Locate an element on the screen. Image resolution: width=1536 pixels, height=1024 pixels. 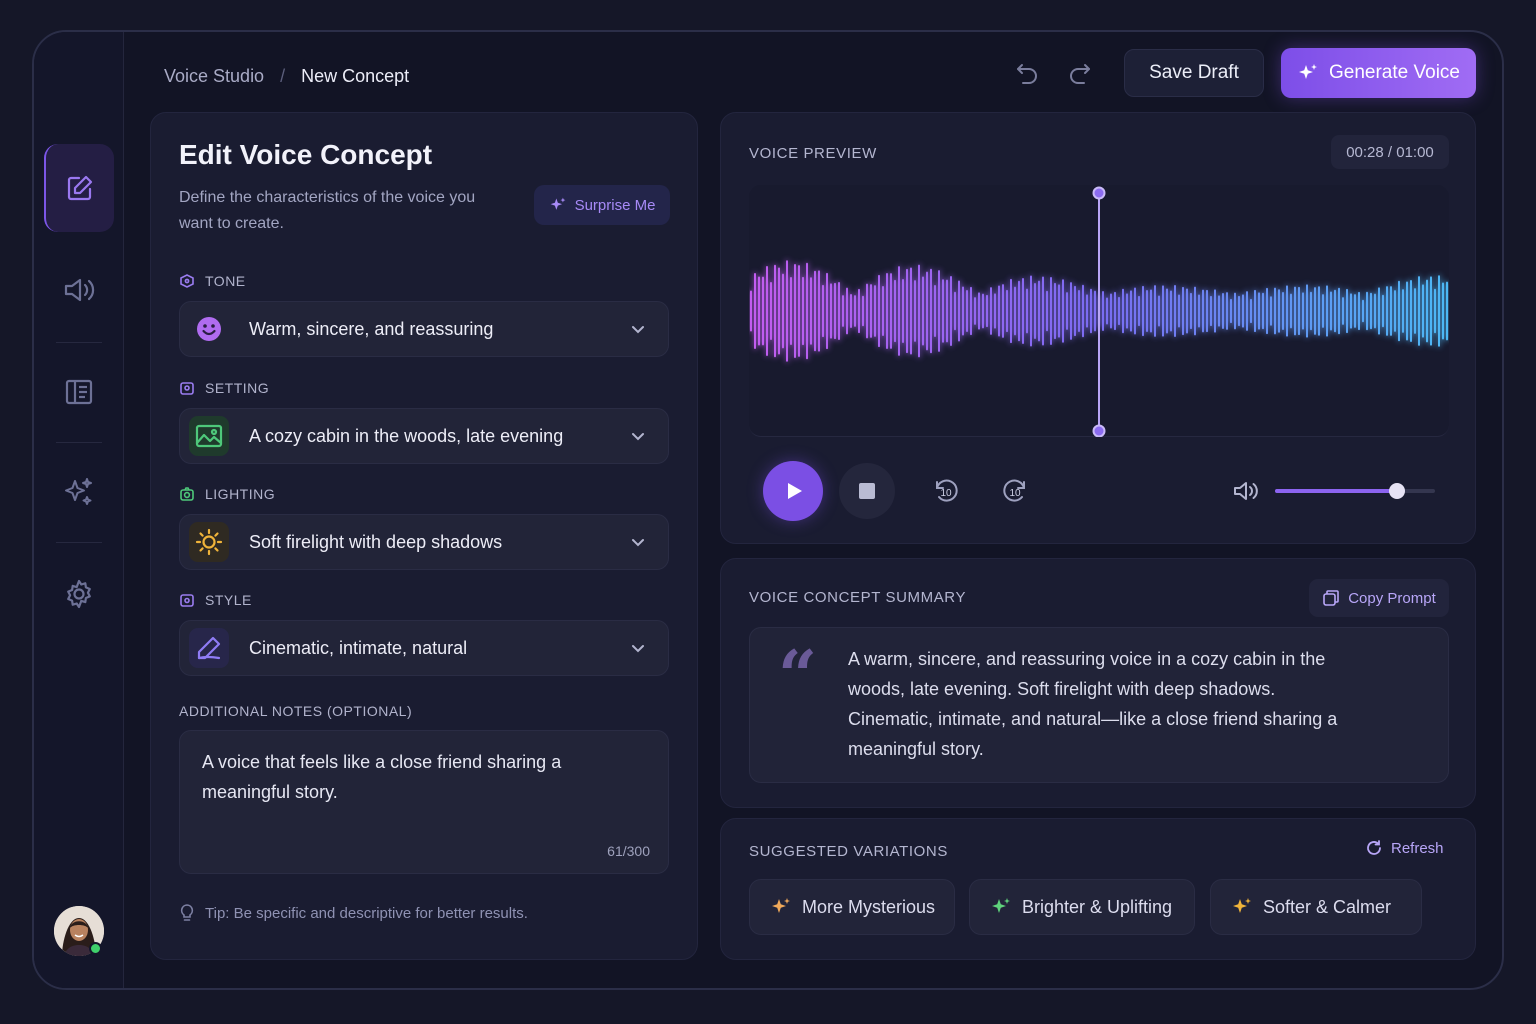
stop-button is located at coordinates (867, 491).